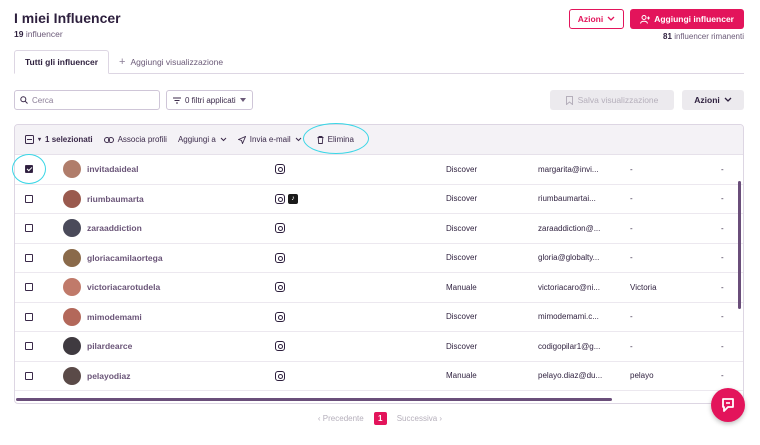 Image resolution: width=760 pixels, height=445 pixels. I want to click on send-email-button: Invia e-mail, so click(269, 139).